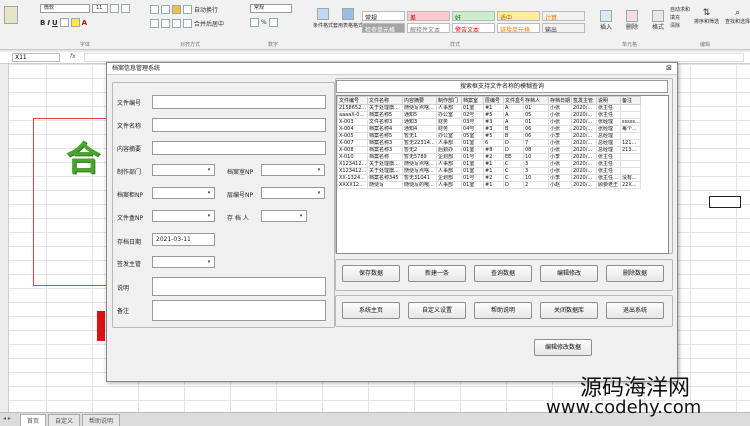  I want to click on fill-button: 填充, so click(675, 17).